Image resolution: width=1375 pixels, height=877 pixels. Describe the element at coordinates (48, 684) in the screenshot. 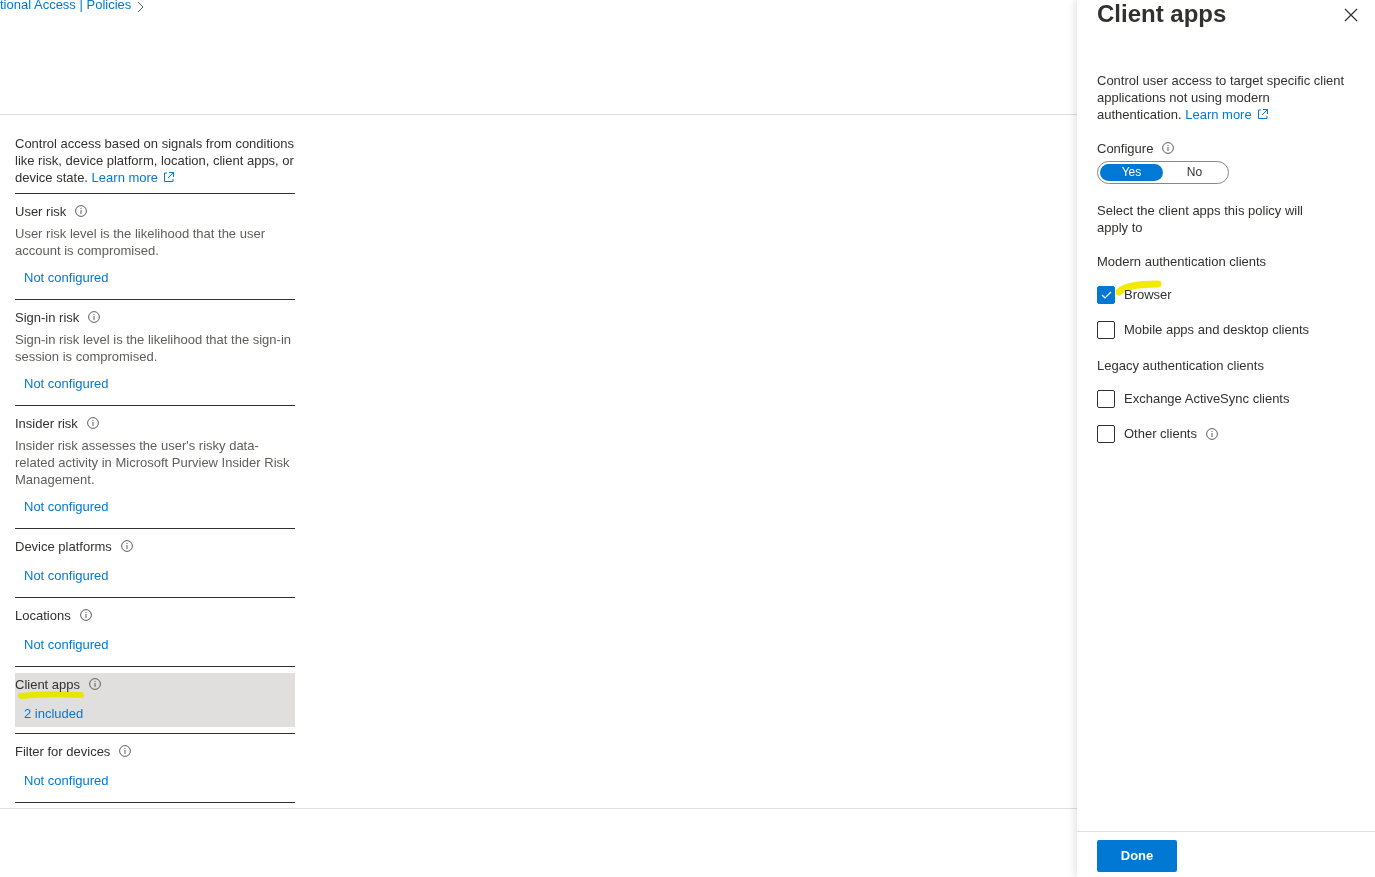

I see `condition-label: Client apps` at that location.